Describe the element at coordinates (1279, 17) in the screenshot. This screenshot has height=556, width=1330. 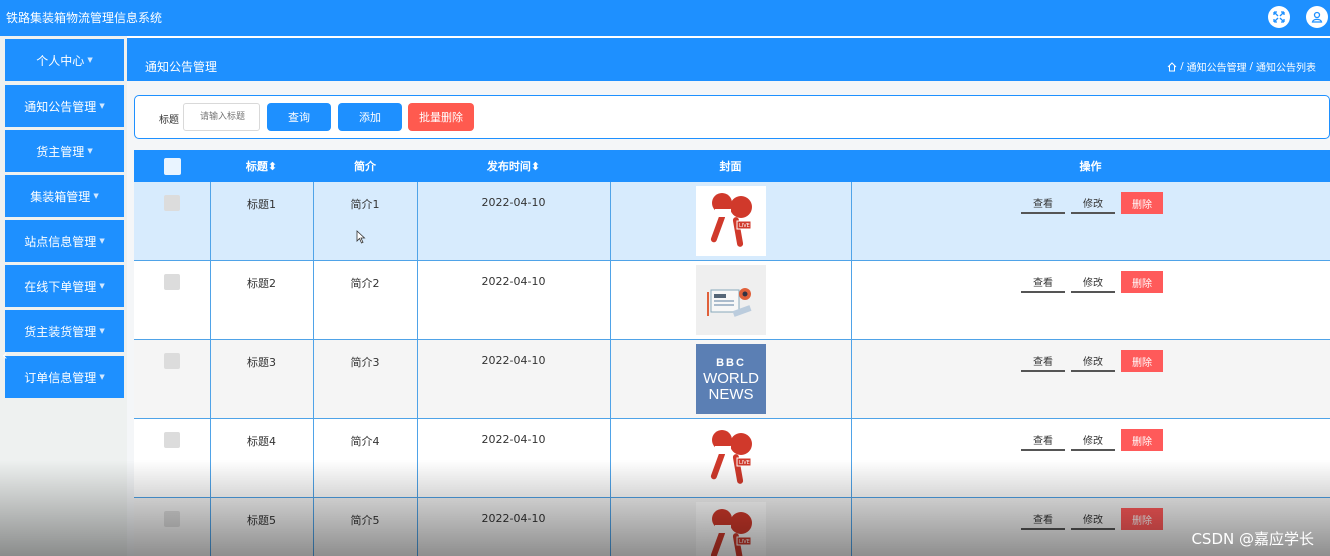
I see `fullscreen-icon` at that location.